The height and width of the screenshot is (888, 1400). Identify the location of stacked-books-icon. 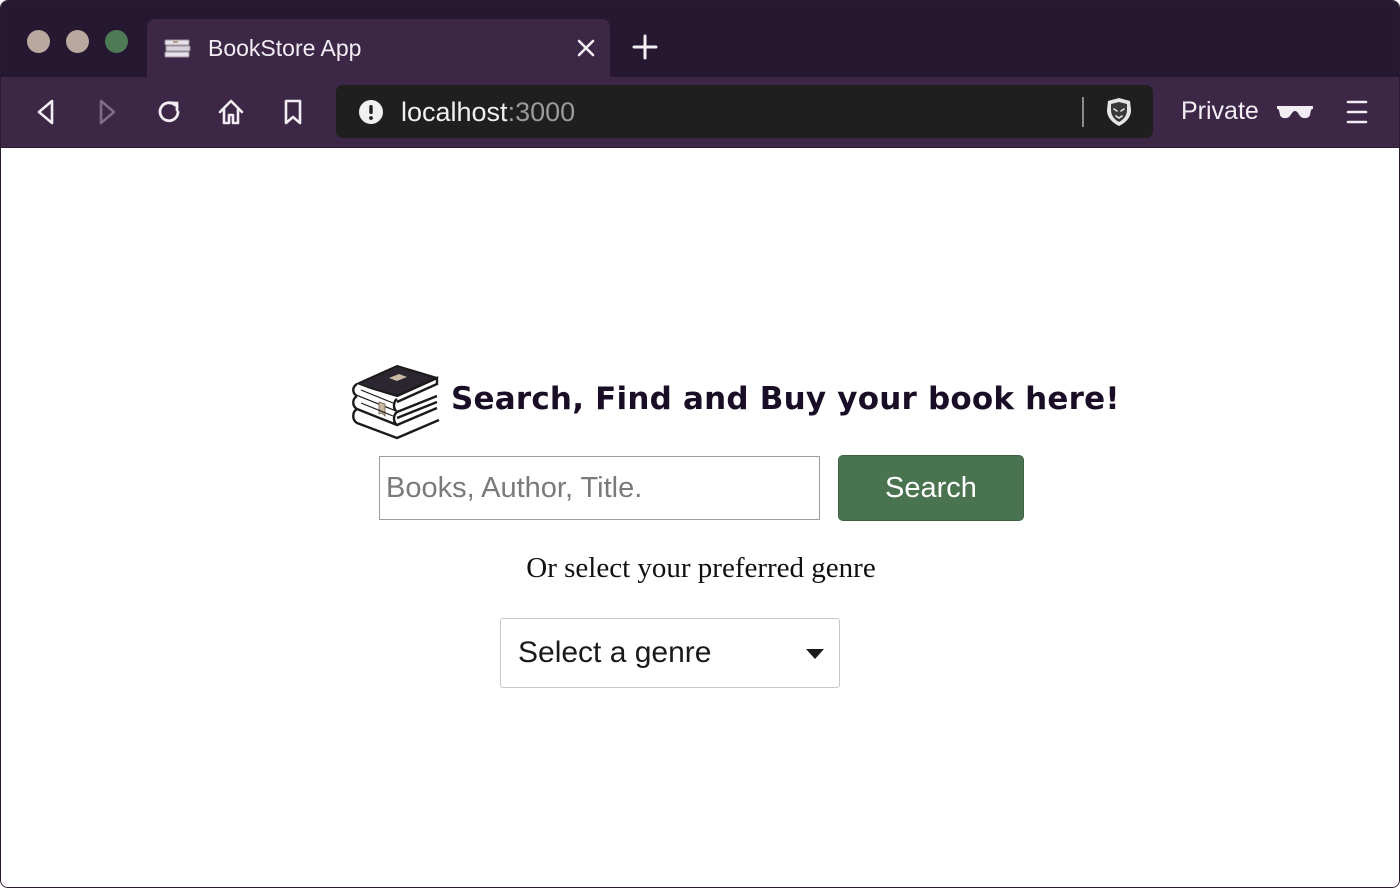
(396, 402).